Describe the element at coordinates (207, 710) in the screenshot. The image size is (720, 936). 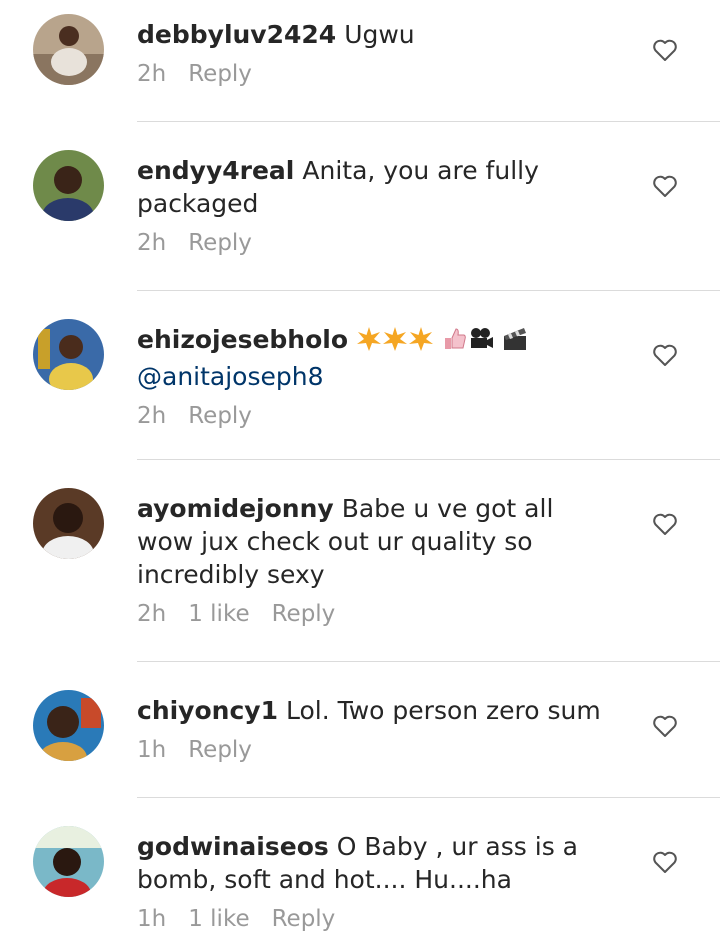
I see `comment-username: chiyoncy1` at that location.